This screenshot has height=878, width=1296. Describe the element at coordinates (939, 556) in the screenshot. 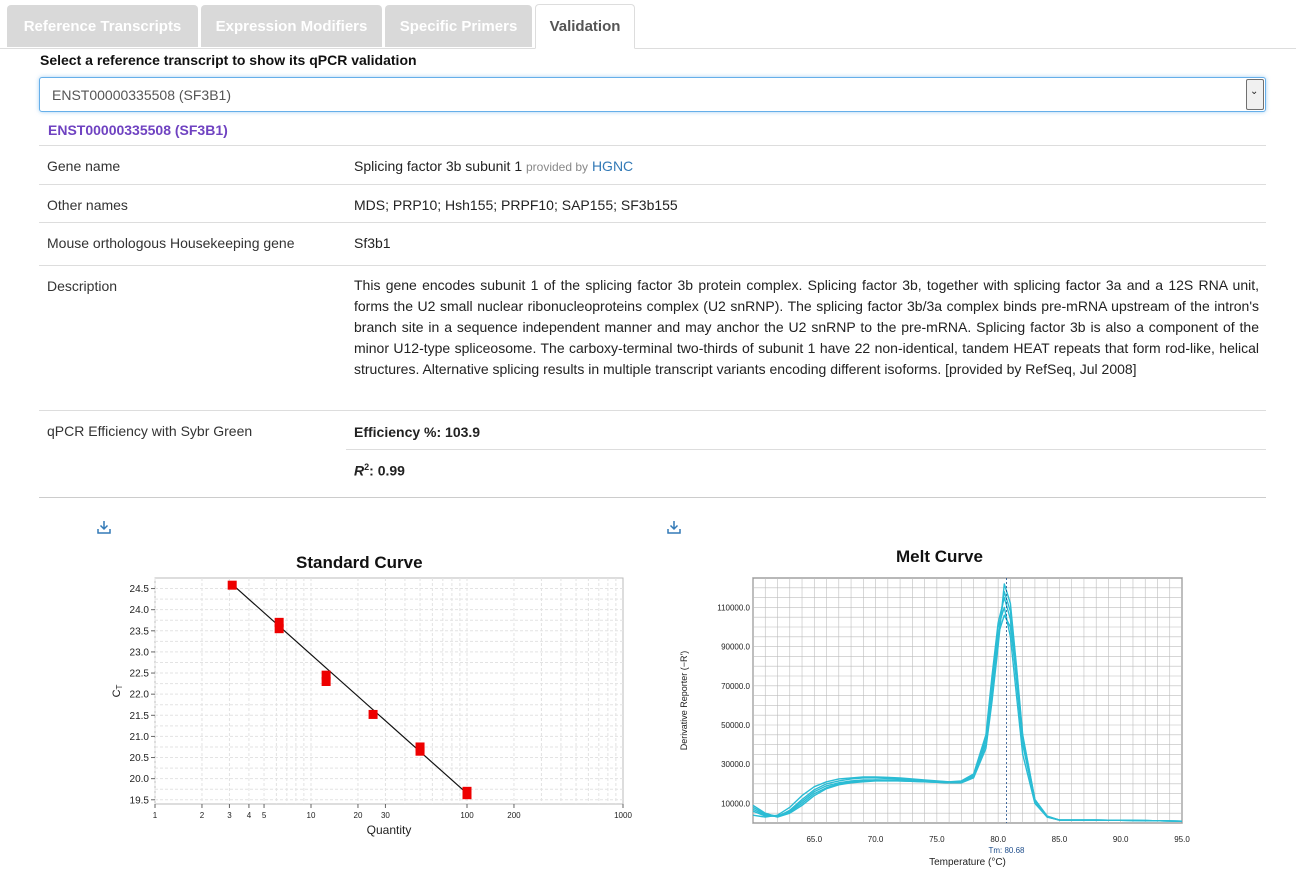

I see `melt-curve-title: Melt Curve` at that location.